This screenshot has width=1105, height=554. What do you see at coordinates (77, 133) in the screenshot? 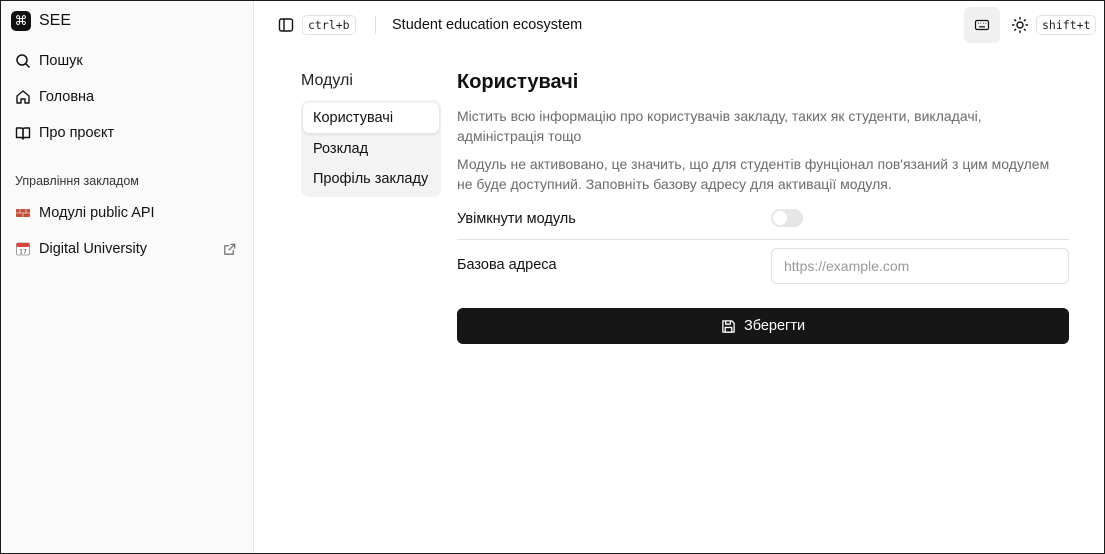
I see `sidebar-item-label: Про проєкт` at bounding box center [77, 133].